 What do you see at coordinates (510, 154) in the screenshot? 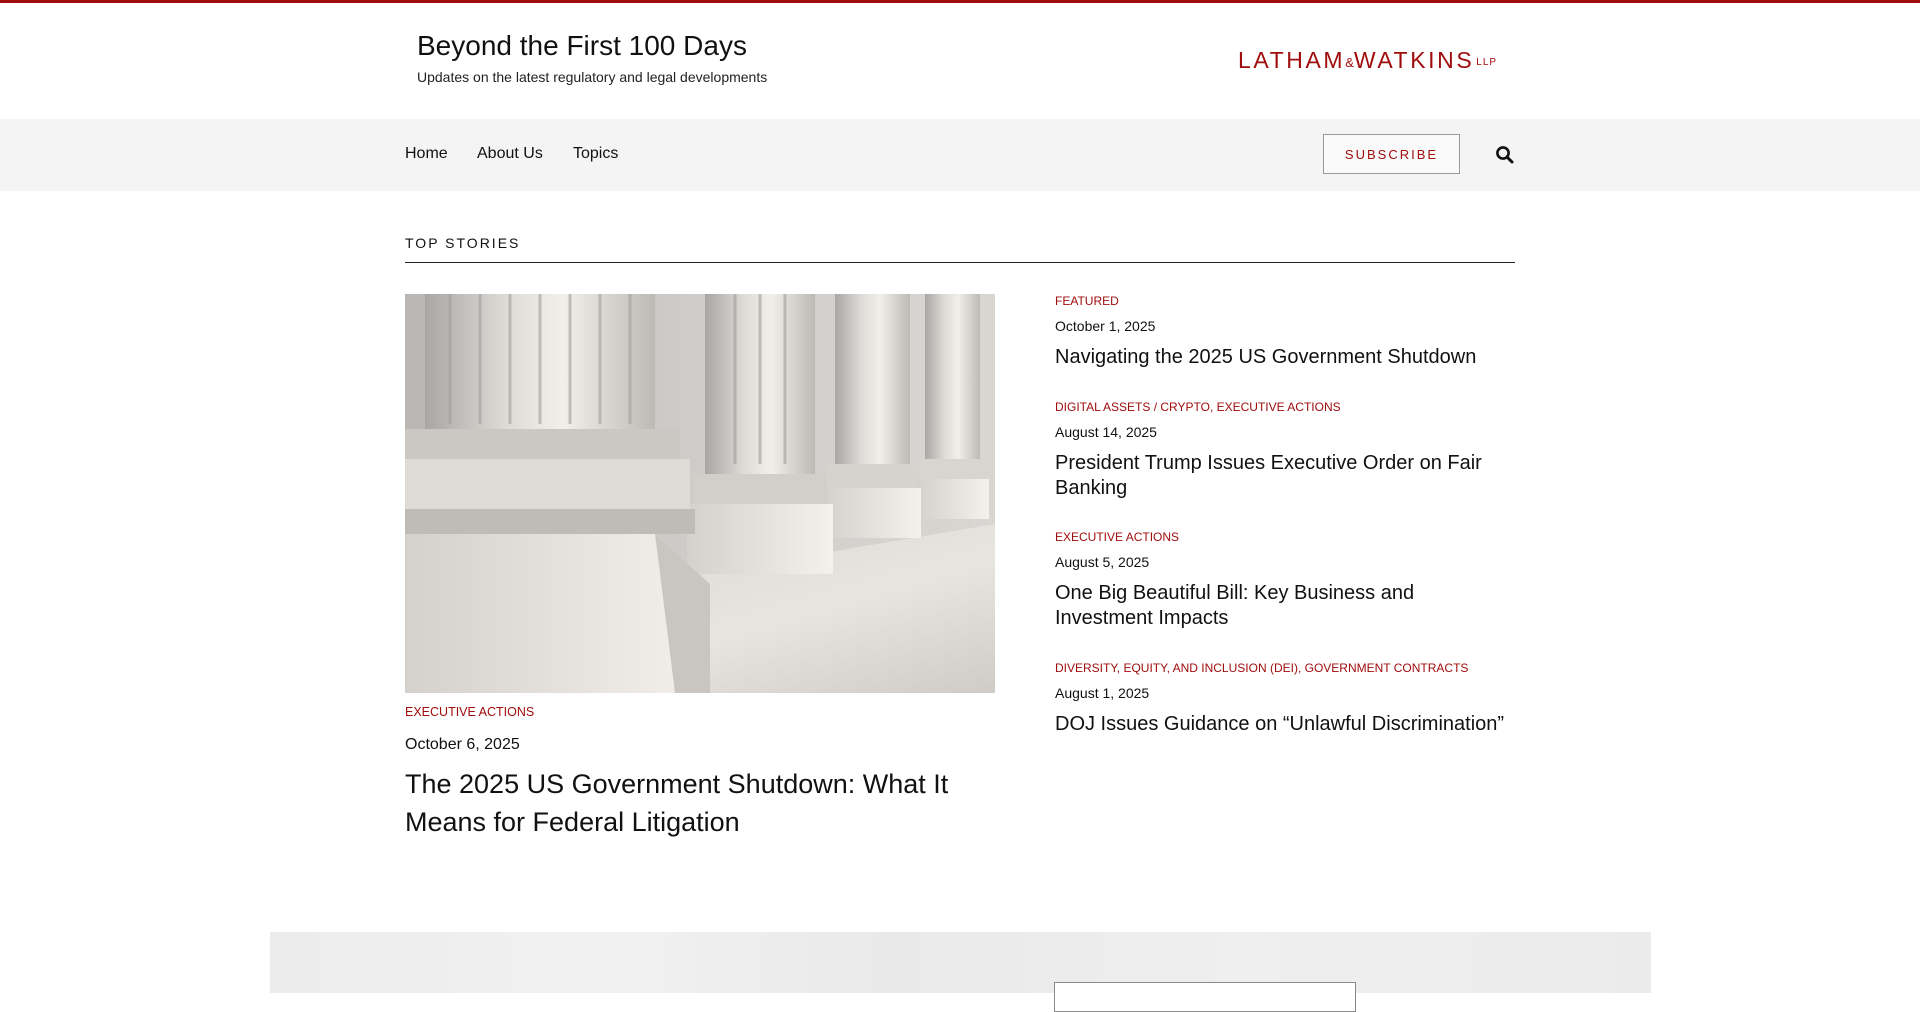
I see `nav-about-us: About Us` at bounding box center [510, 154].